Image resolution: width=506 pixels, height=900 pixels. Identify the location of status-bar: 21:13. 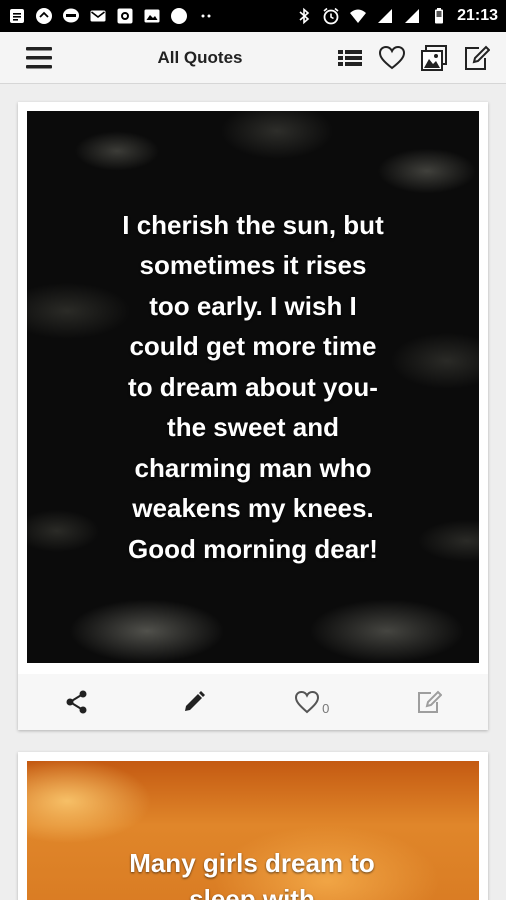
(253, 16).